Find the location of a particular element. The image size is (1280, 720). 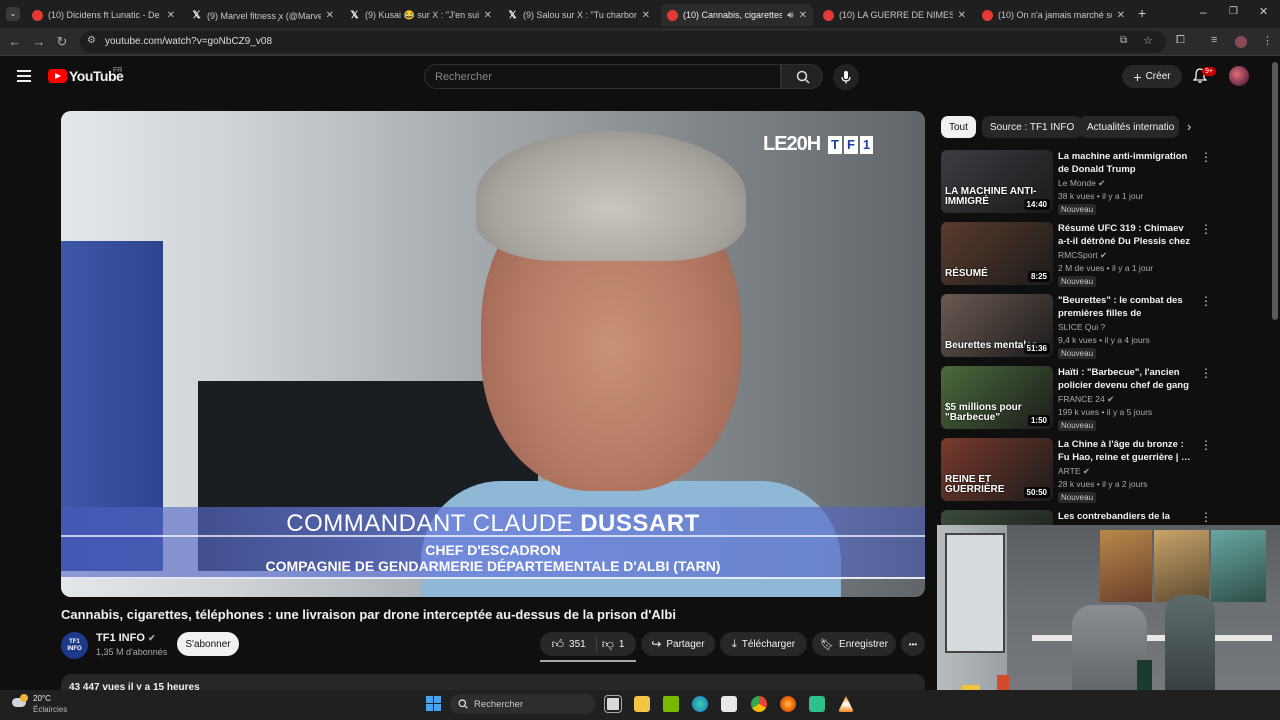

recommended-channel-name: Le Monde is located at coordinates (1077, 183).